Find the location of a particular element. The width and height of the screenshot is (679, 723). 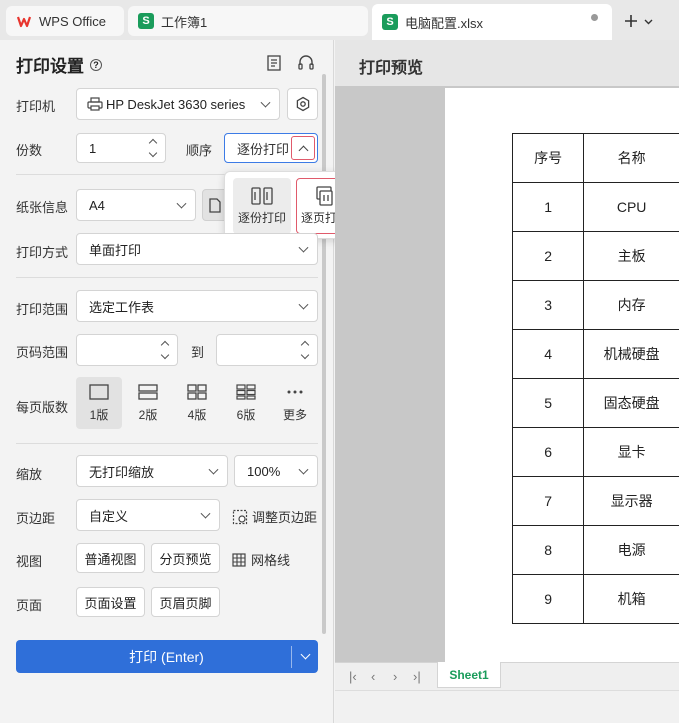

wps-logo-icon is located at coordinates (24, 21).